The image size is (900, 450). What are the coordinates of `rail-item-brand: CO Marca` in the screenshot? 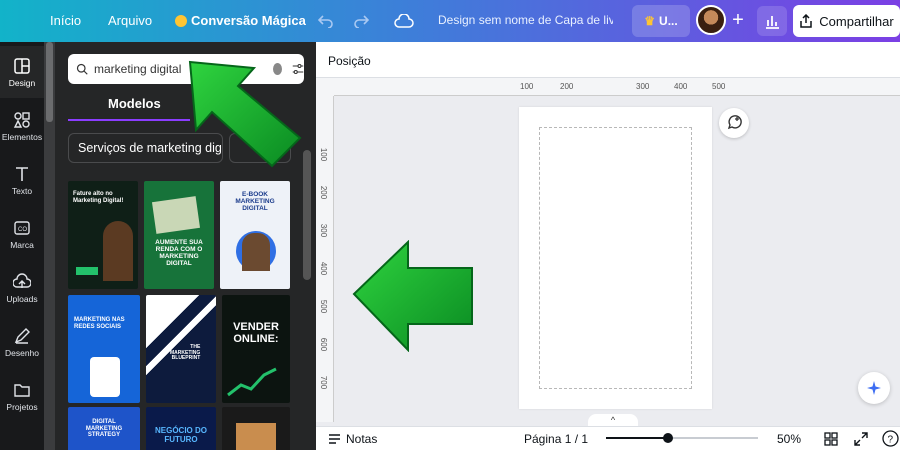 It's located at (22, 234).